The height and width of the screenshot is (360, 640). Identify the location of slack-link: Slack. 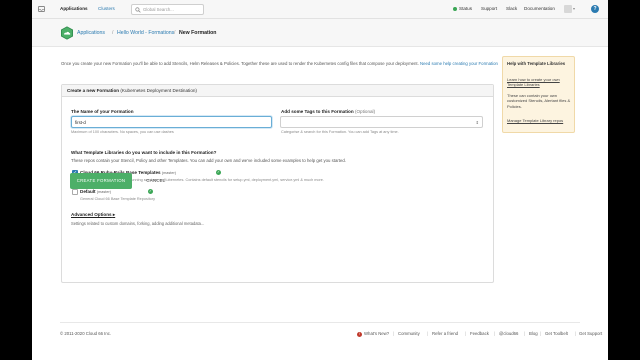
(511, 9).